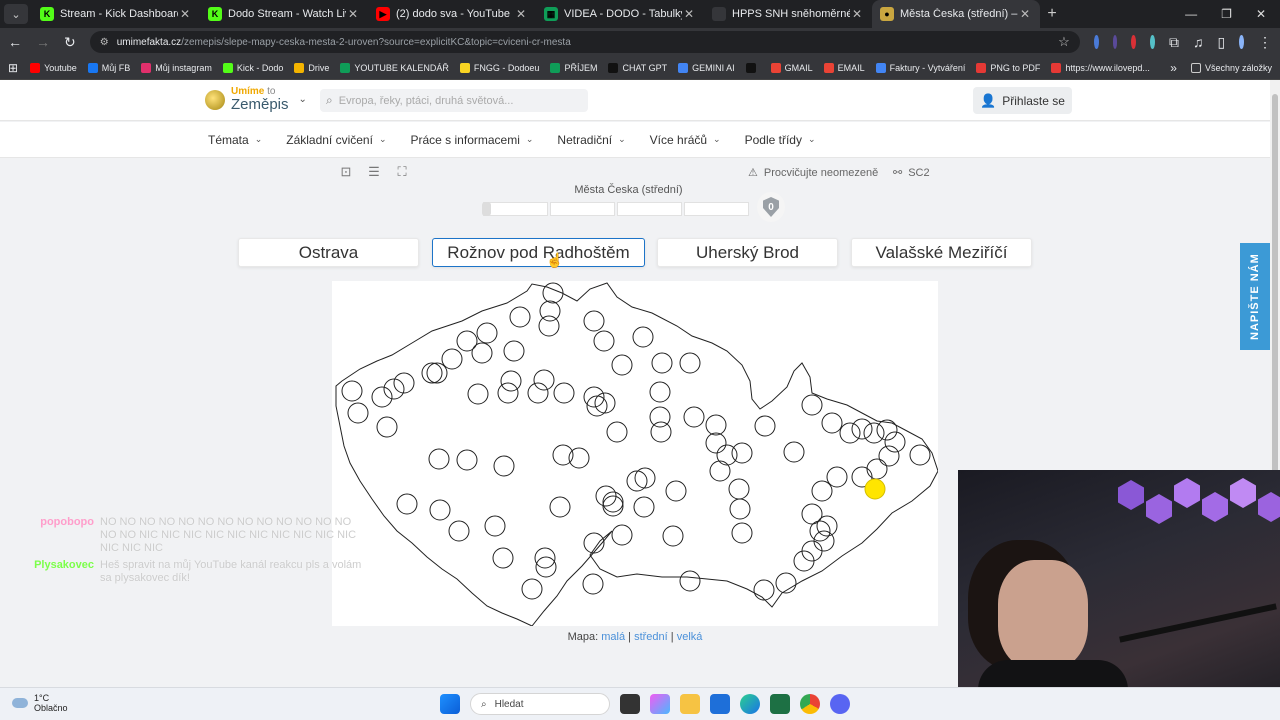  What do you see at coordinates (630, 704) in the screenshot?
I see `task-view-icon` at bounding box center [630, 704].